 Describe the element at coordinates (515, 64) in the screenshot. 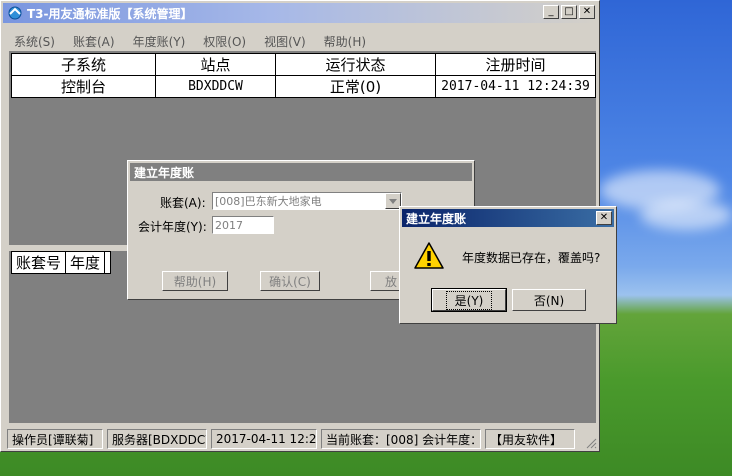

I see `column-header-login-time: 注册时间` at that location.